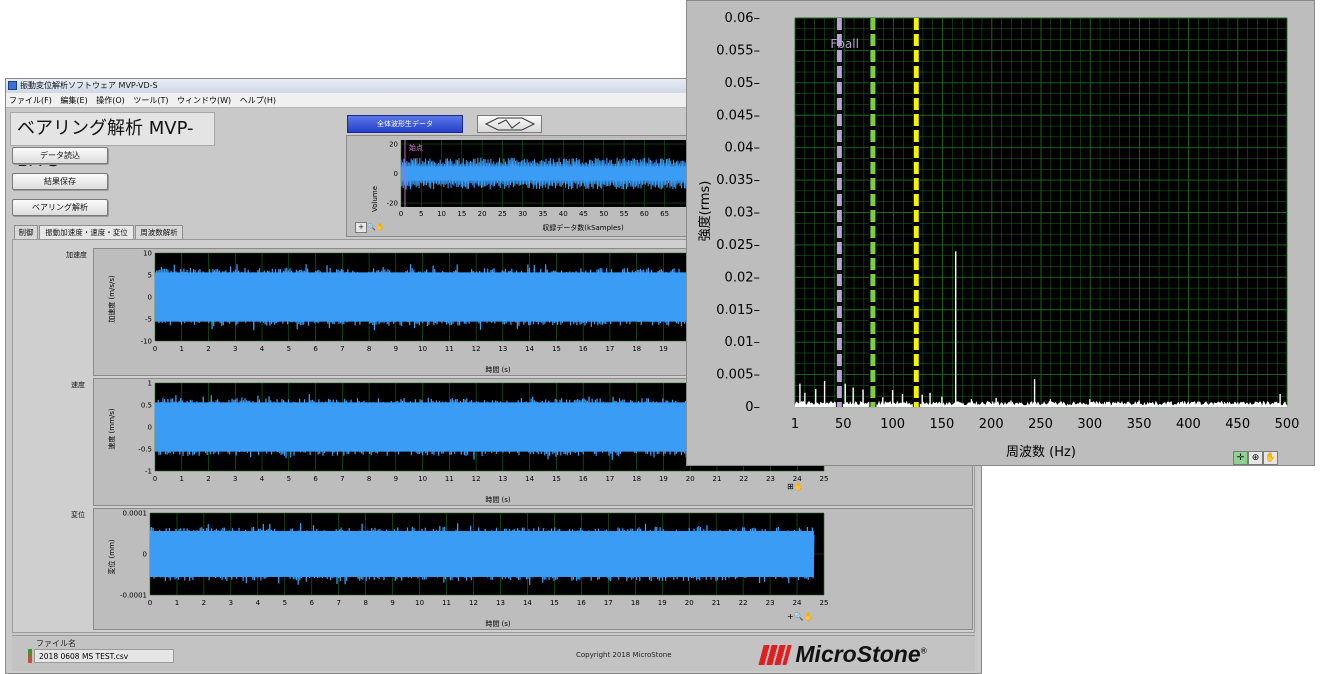 This screenshot has width=1320, height=674. Describe the element at coordinates (500, 603) in the screenshot. I see `displacement-x-tick: 13` at that location.